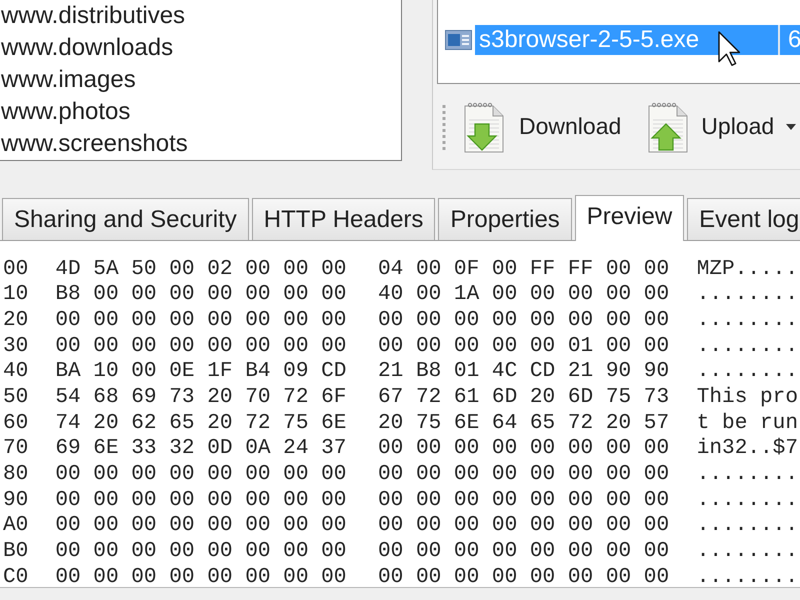 This screenshot has width=800, height=600. Describe the element at coordinates (747, 423) in the screenshot. I see `ascii-text: t be run` at that location.